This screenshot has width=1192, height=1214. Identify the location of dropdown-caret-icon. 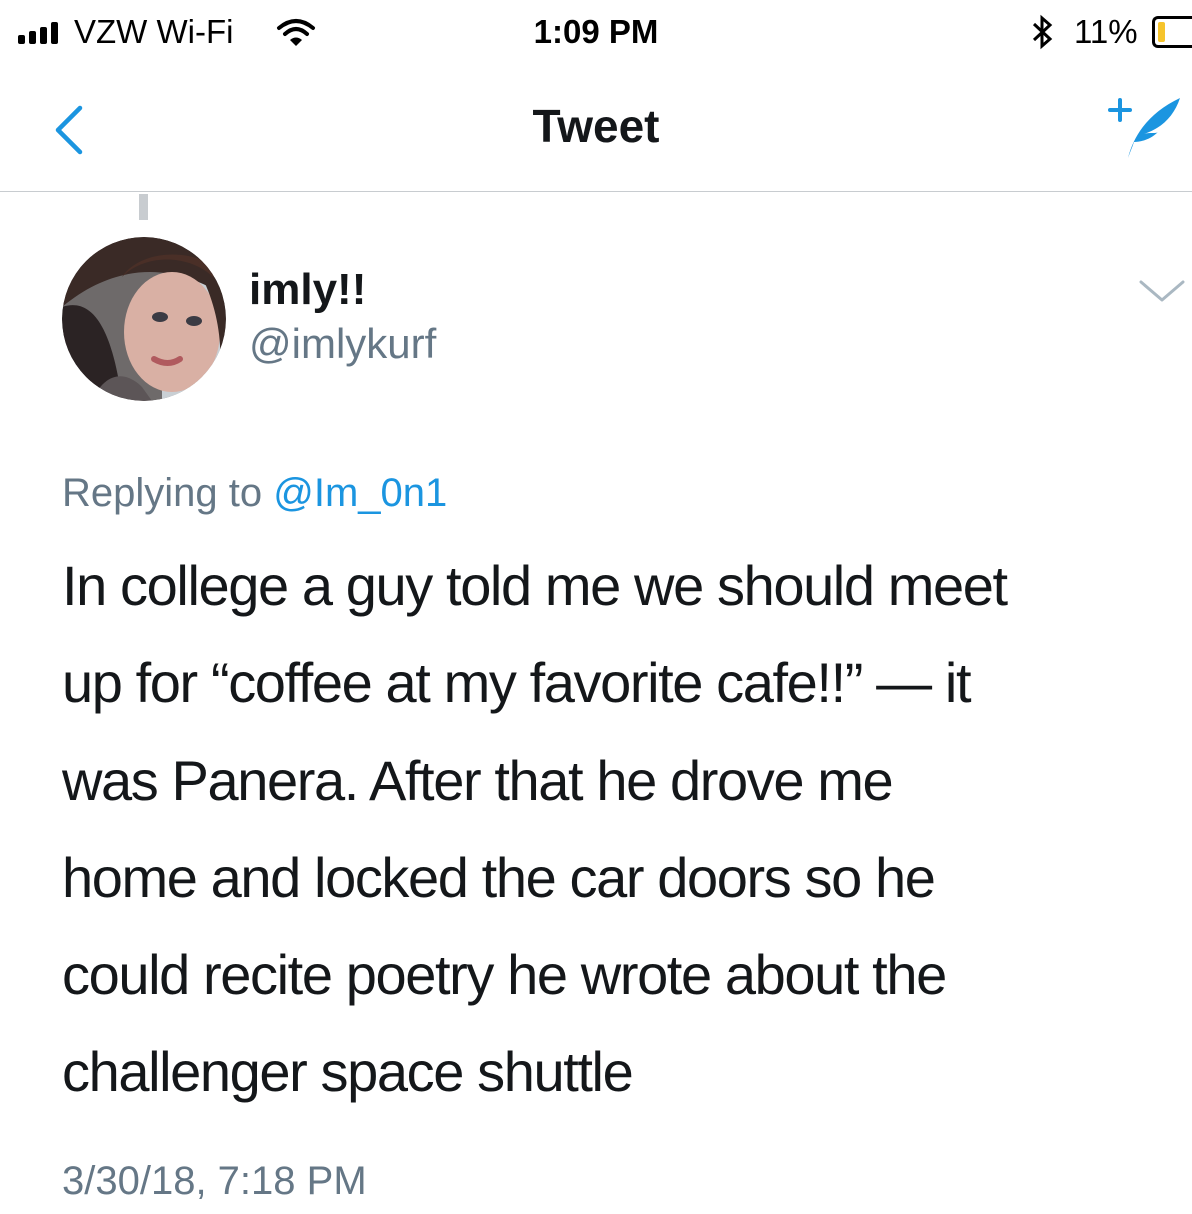
(1162, 291).